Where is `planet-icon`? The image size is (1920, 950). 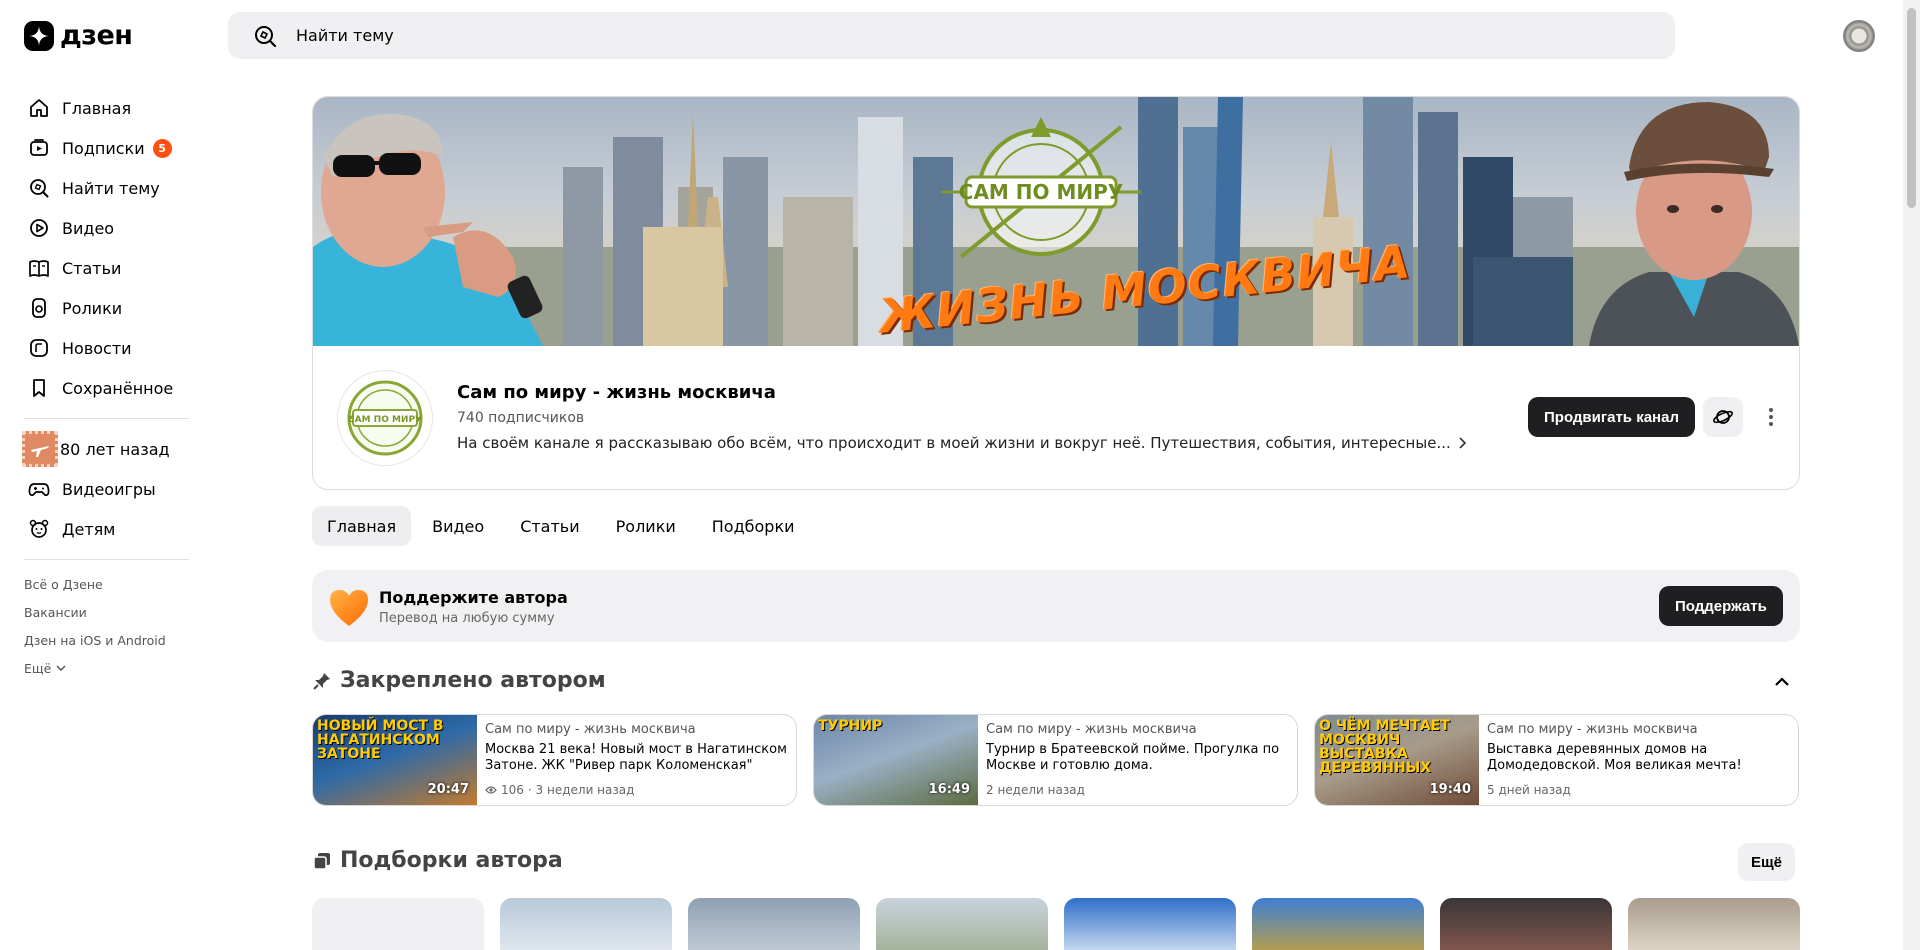
planet-icon is located at coordinates (1723, 417).